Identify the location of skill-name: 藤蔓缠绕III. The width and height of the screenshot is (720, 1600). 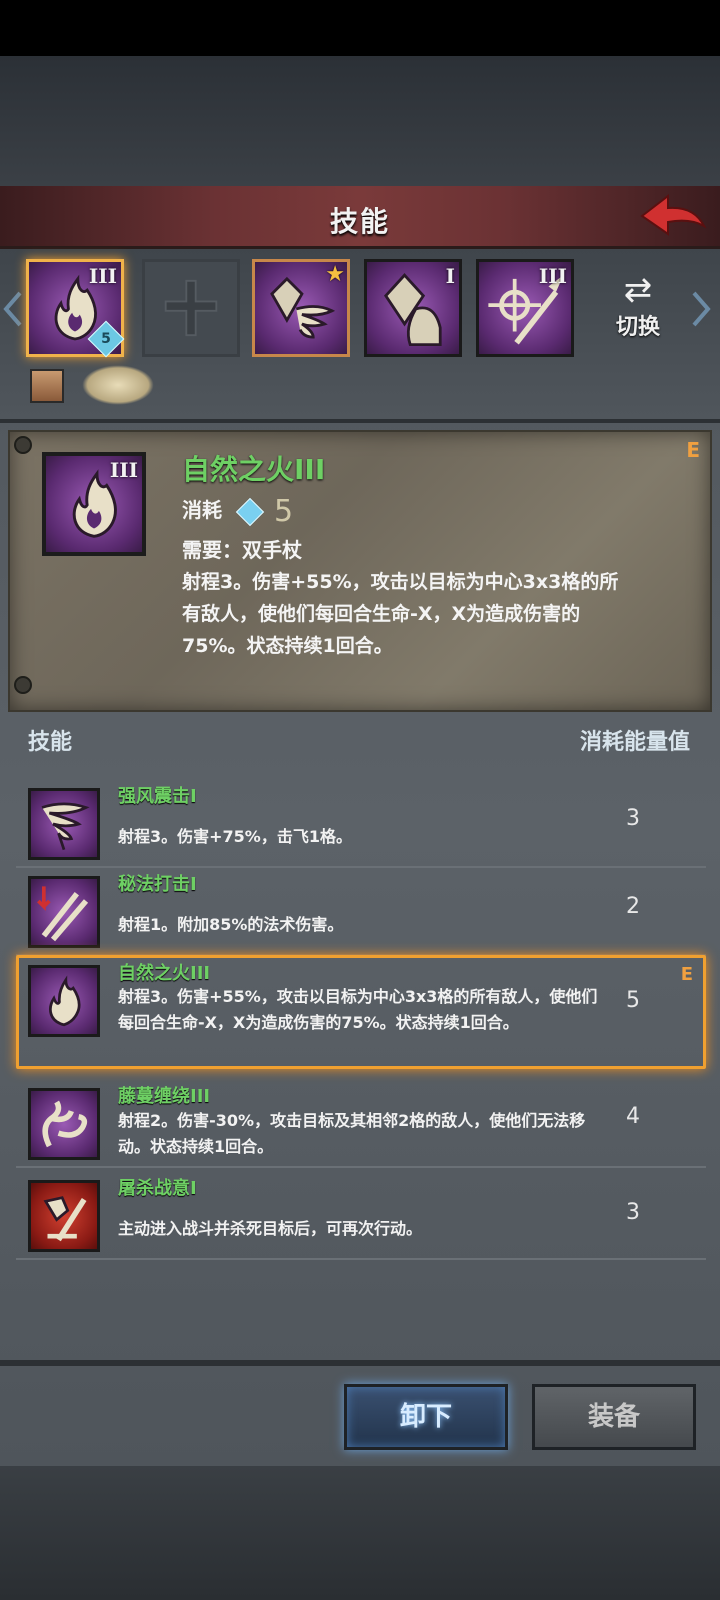
(164, 1096).